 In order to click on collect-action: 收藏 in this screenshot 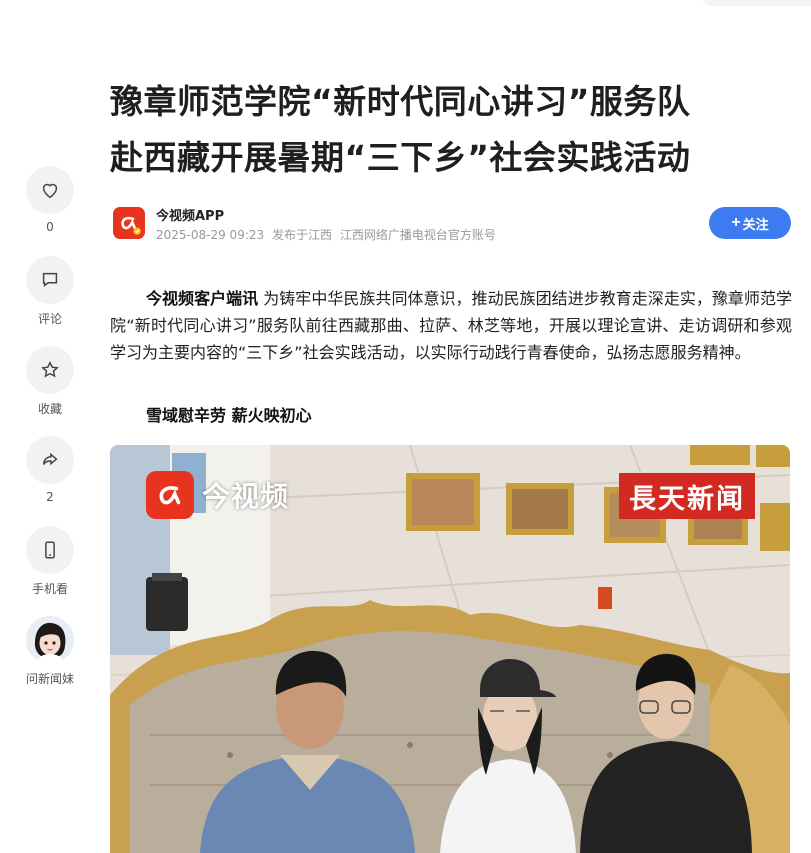, I will do `click(50, 381)`.